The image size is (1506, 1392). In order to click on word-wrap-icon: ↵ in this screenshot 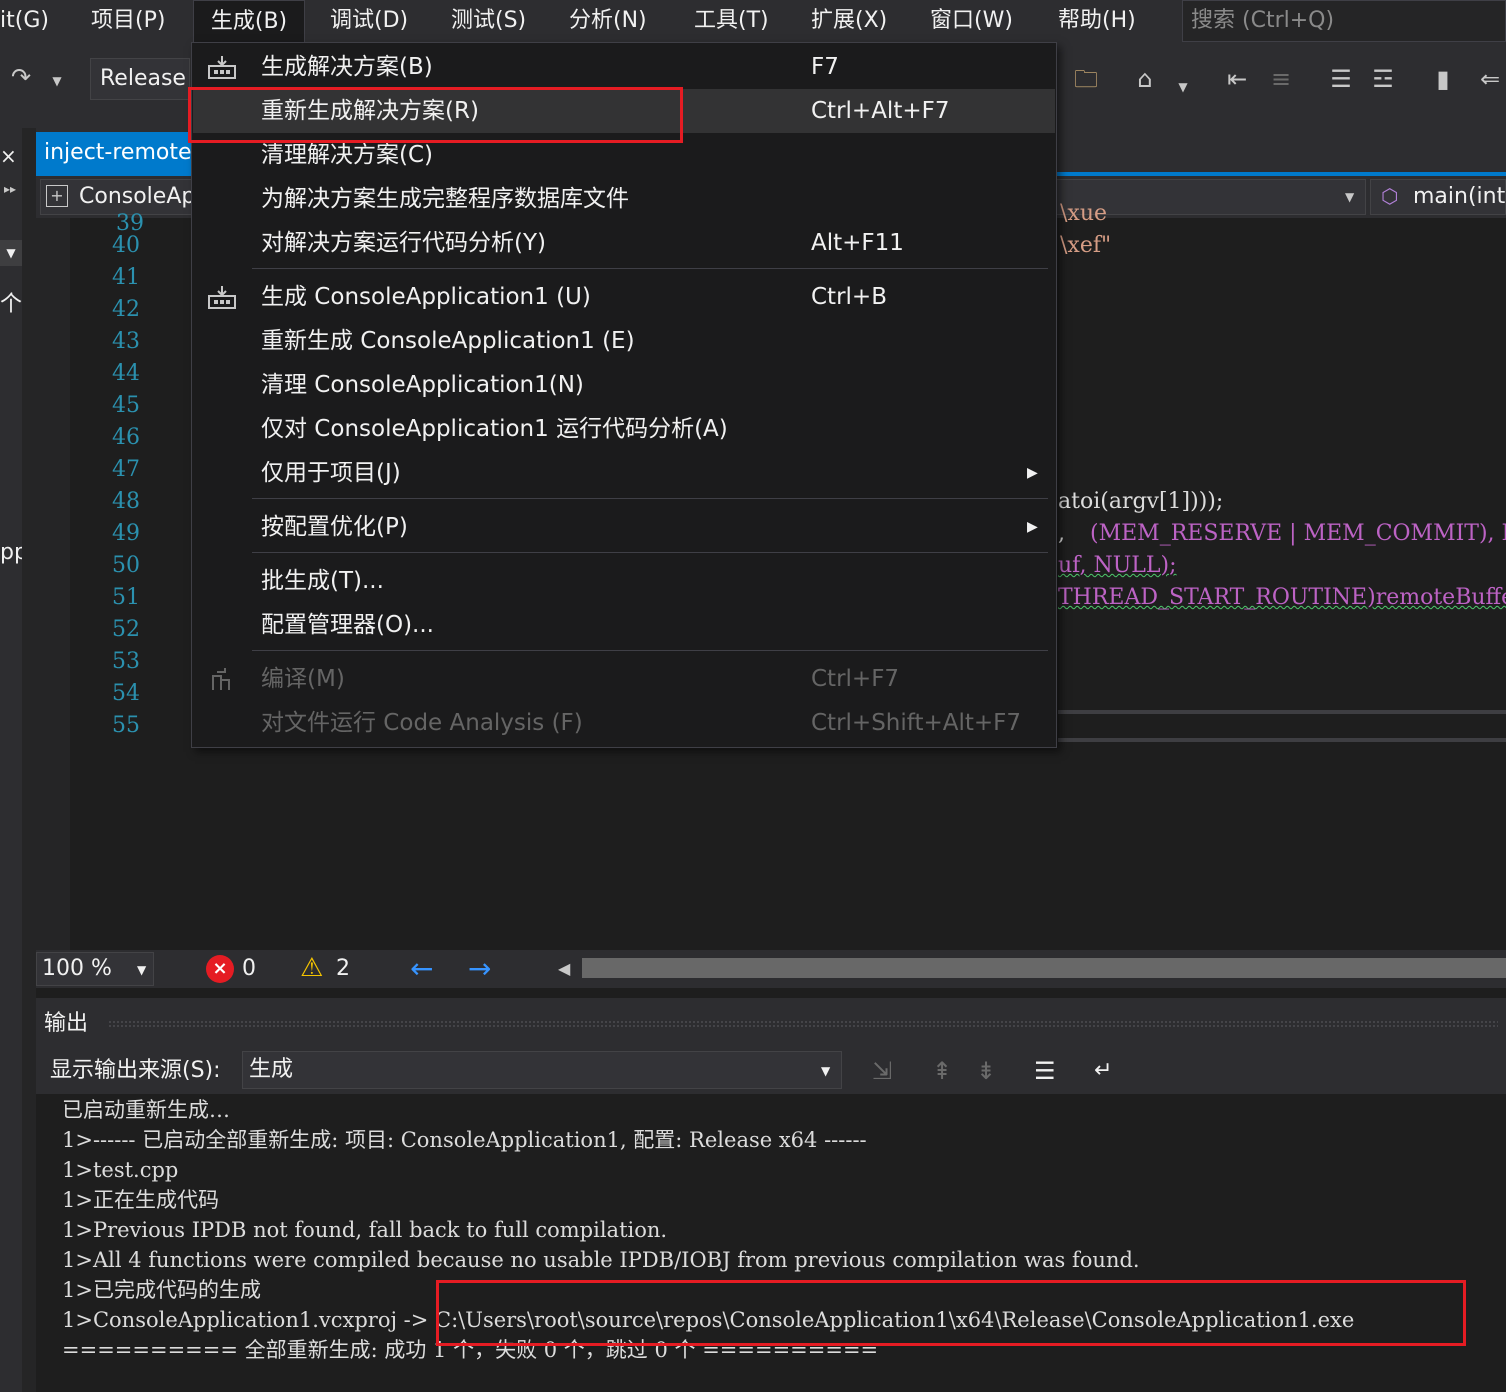, I will do `click(1103, 1071)`.